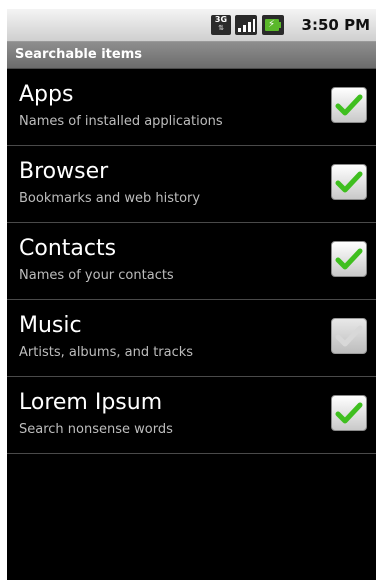  I want to click on page-title: Searchable items, so click(78, 54).